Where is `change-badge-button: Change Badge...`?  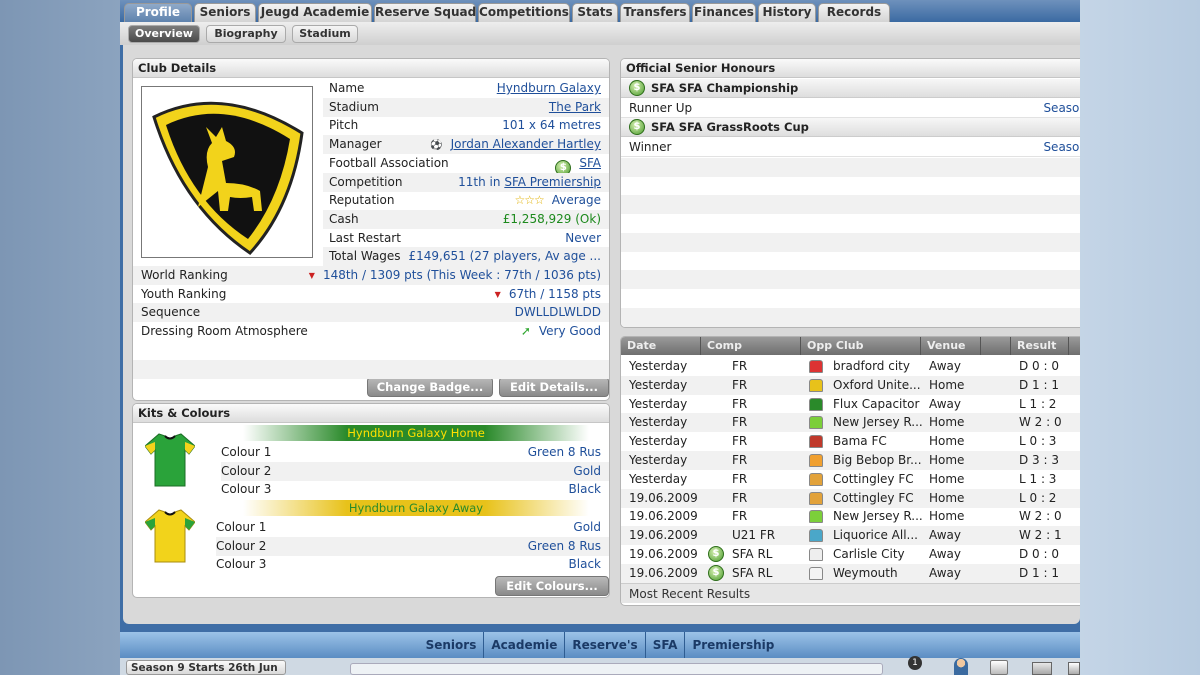 change-badge-button: Change Badge... is located at coordinates (430, 387).